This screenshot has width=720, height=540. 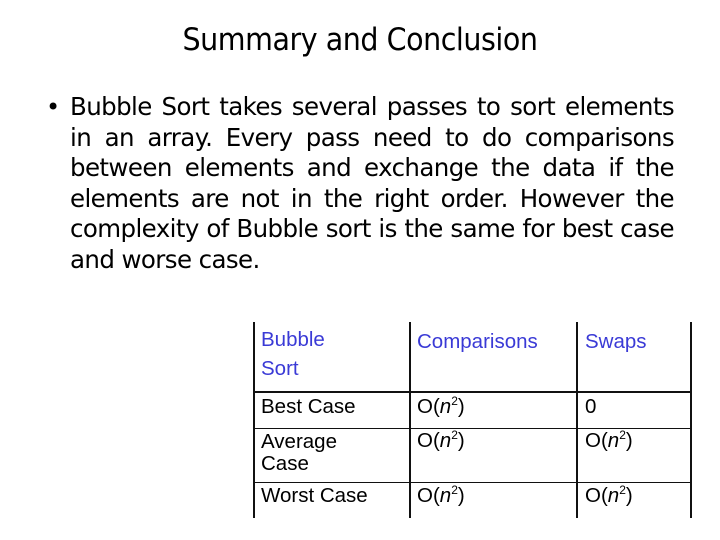 What do you see at coordinates (616, 341) in the screenshot?
I see `table-header-swaps: Swaps` at bounding box center [616, 341].